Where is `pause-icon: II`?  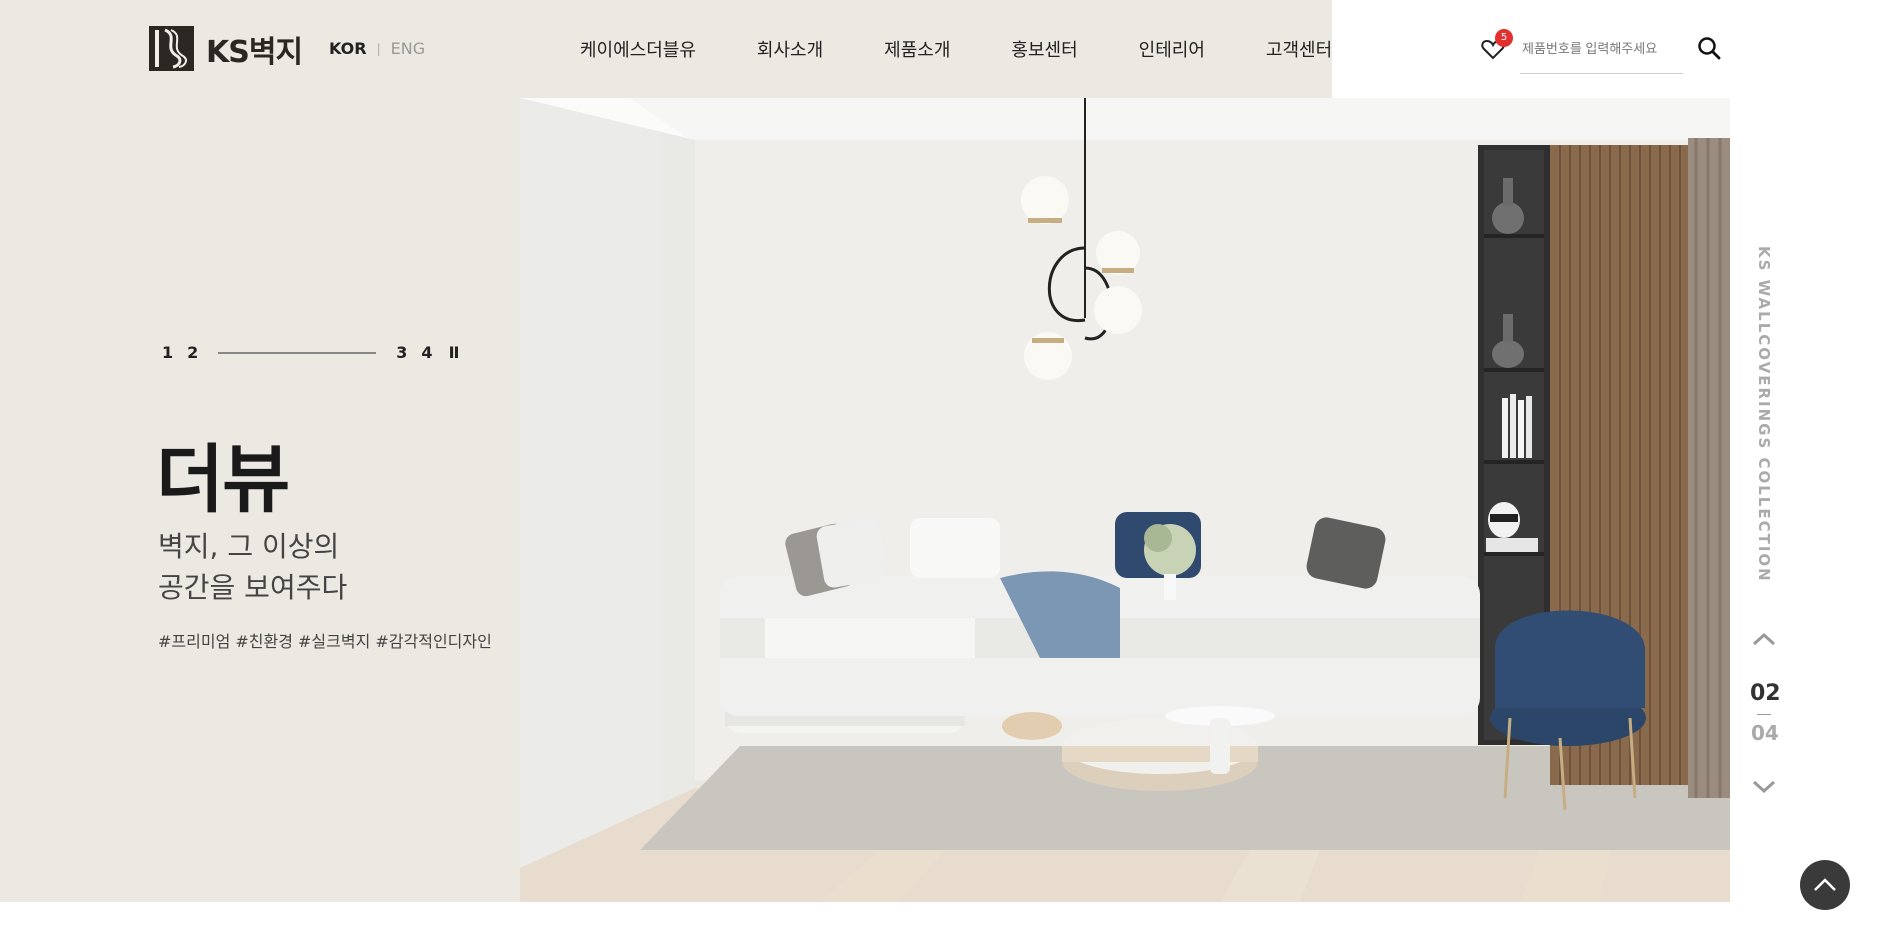 pause-icon: II is located at coordinates (454, 352).